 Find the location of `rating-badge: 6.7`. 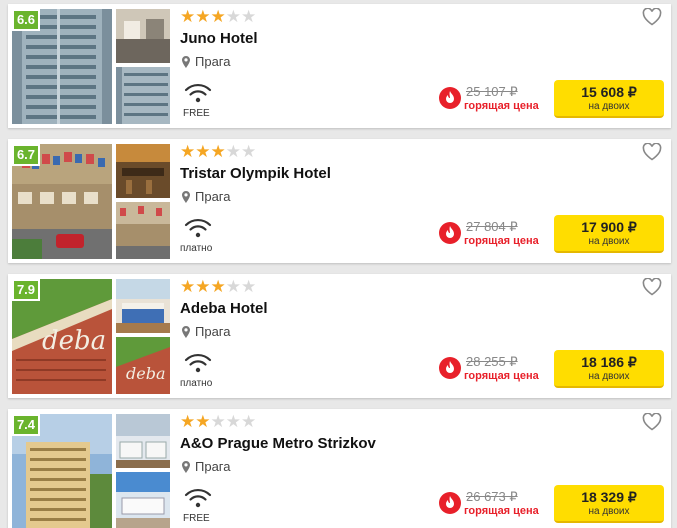

rating-badge: 6.7 is located at coordinates (26, 155).